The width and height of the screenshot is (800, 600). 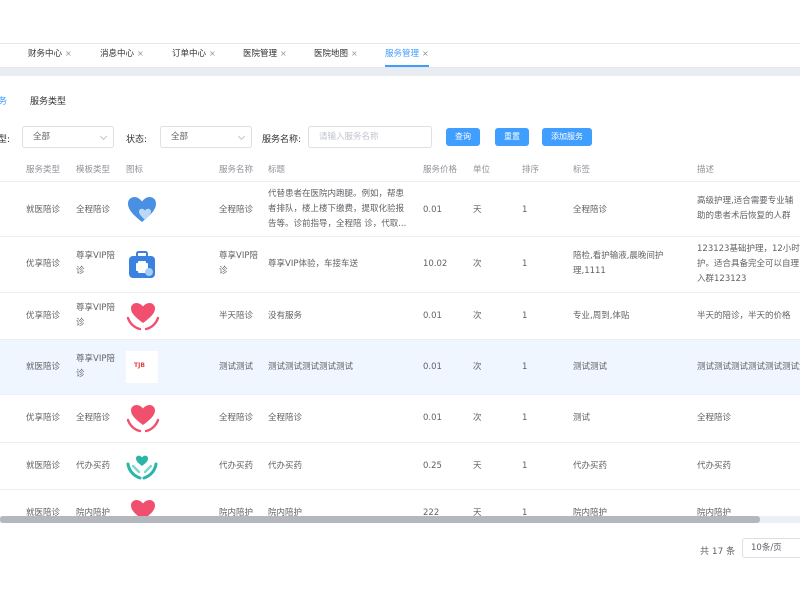 What do you see at coordinates (431, 512) in the screenshot?
I see `cell-price: 222` at bounding box center [431, 512].